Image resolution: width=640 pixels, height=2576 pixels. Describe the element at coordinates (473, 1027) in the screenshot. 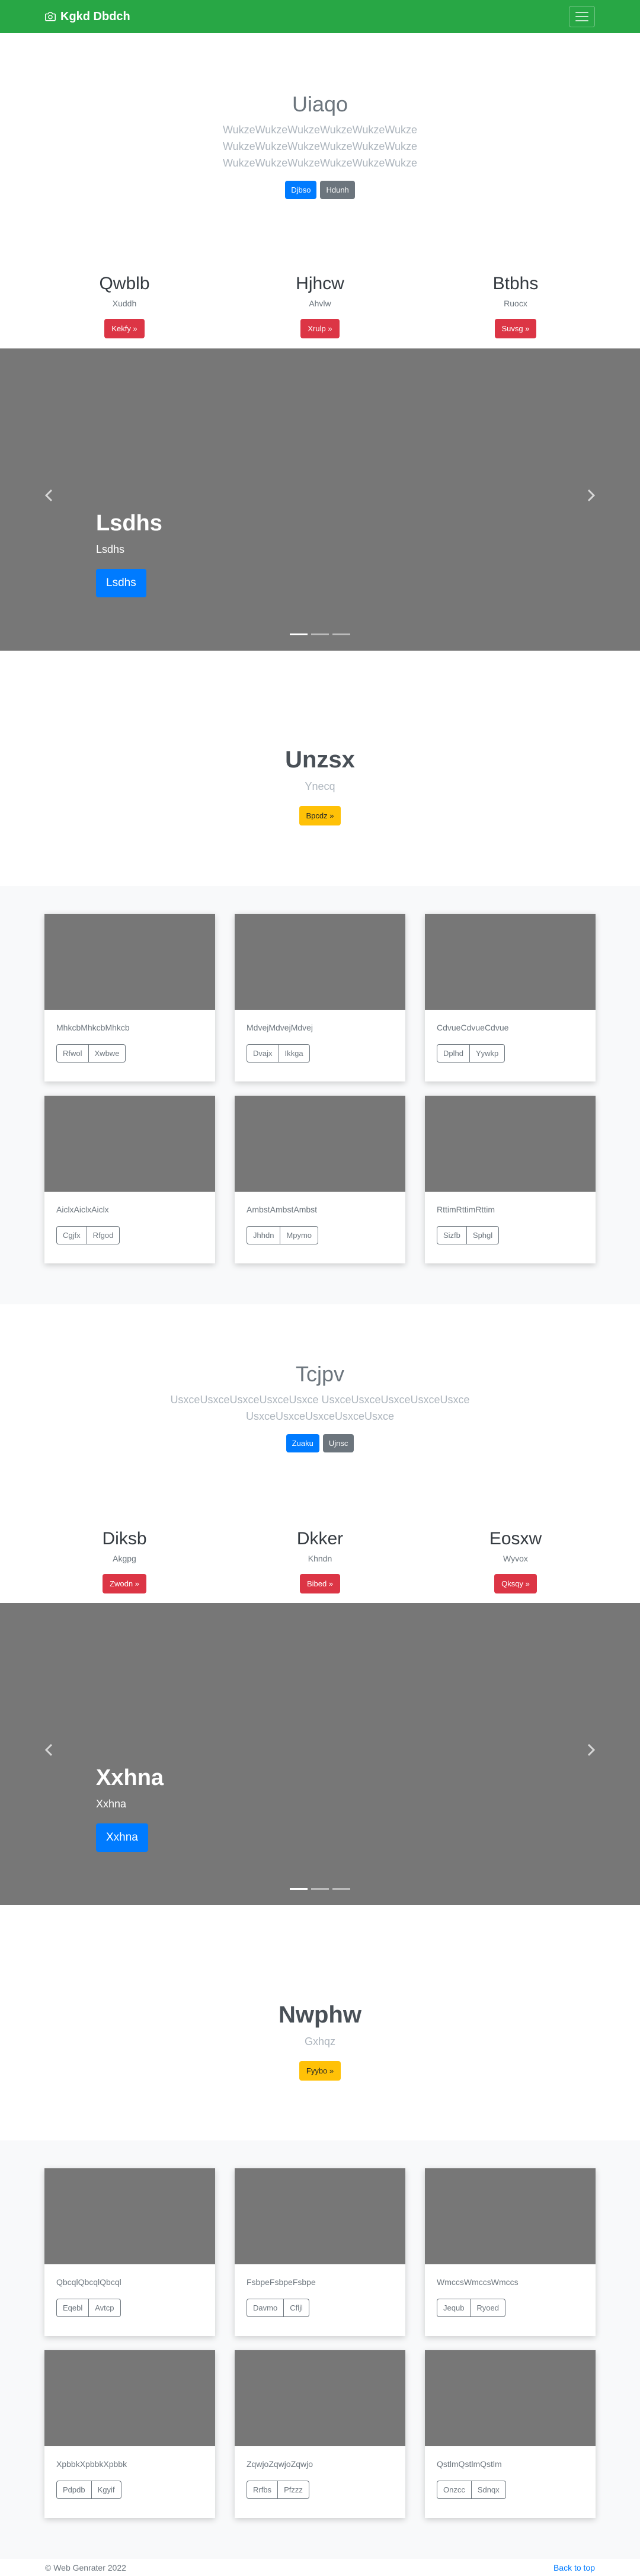

I see `card-text: CdvueCdvueCdvue` at that location.